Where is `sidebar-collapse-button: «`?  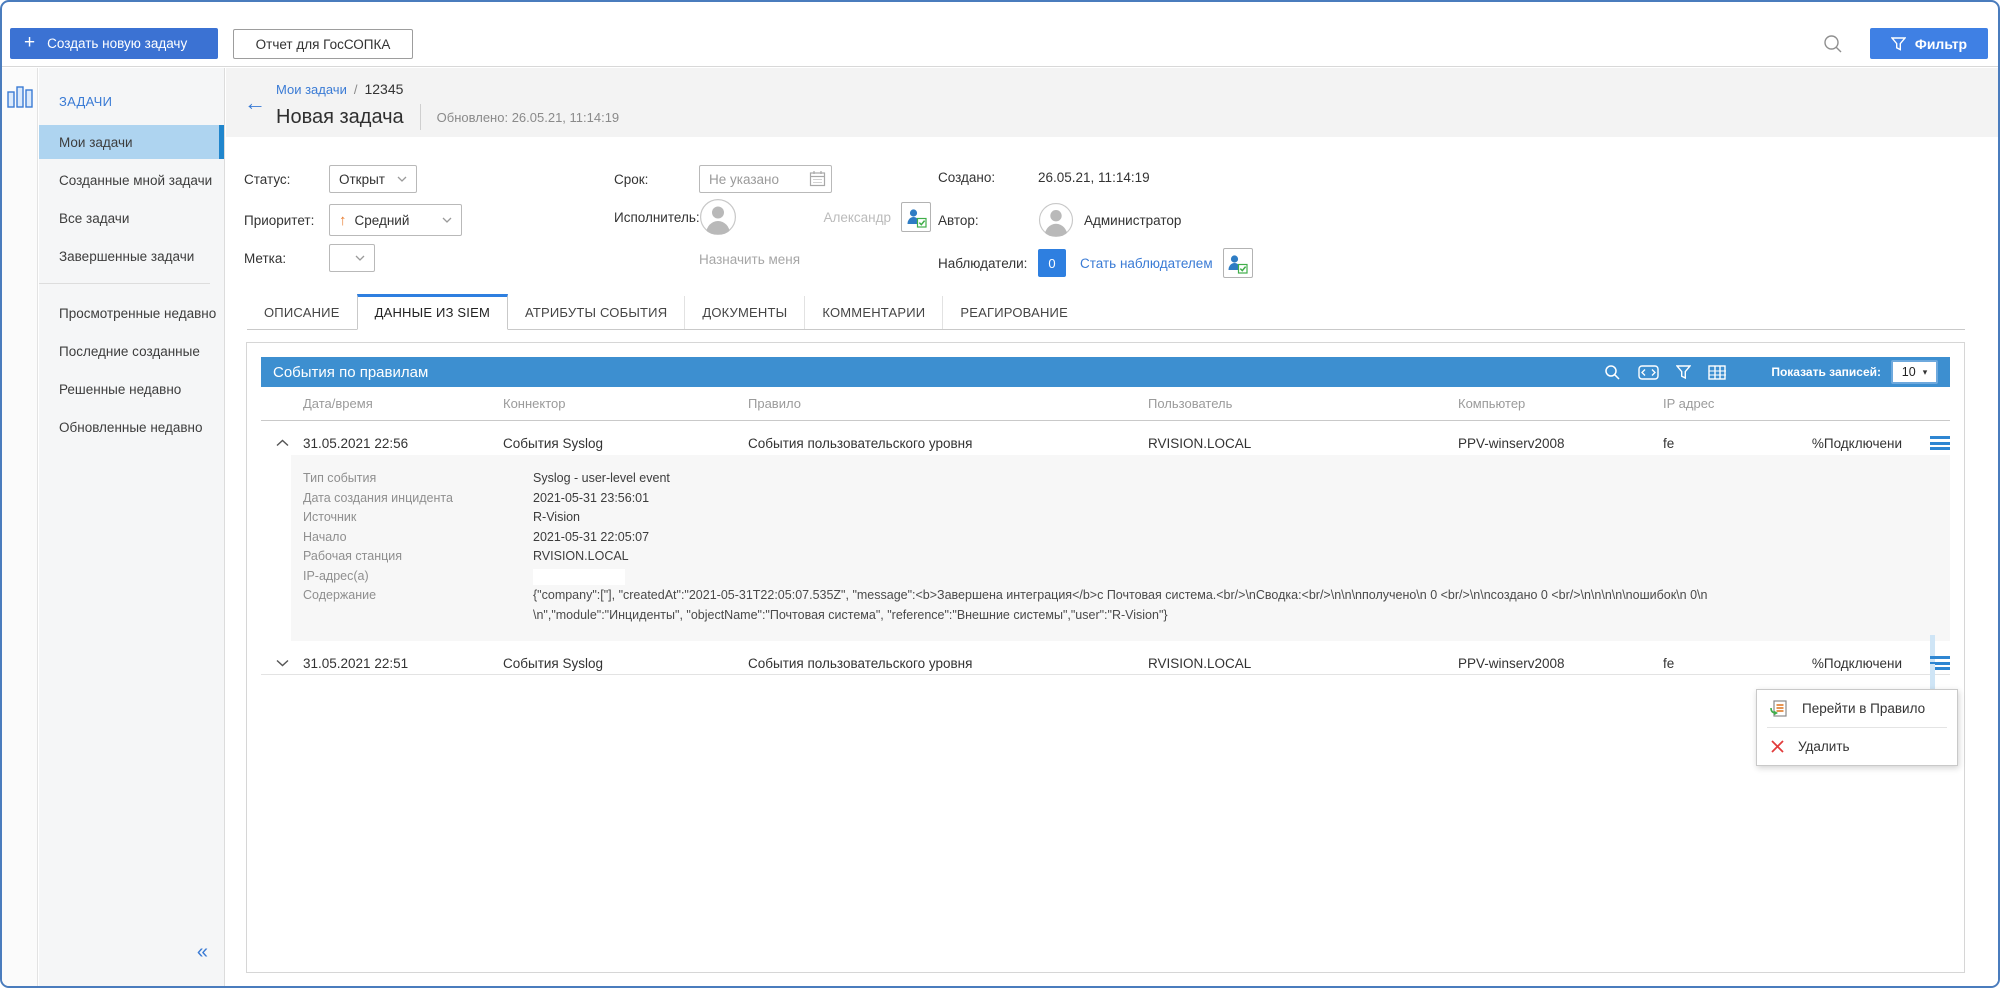
sidebar-collapse-button: « is located at coordinates (202, 952).